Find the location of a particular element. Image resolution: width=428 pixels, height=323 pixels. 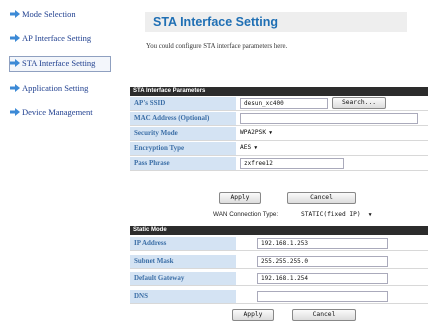

wan-connection-type-select: STATIC(fixed IP) ▼ is located at coordinates (336, 214).